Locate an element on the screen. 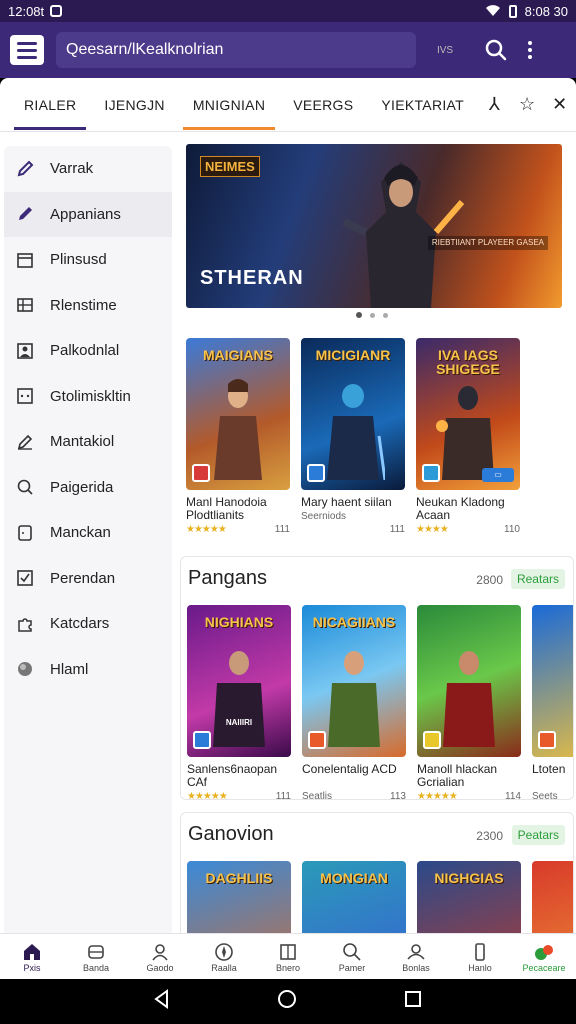 The width and height of the screenshot is (576, 1024). checkbox-icon is located at coordinates (25, 578).